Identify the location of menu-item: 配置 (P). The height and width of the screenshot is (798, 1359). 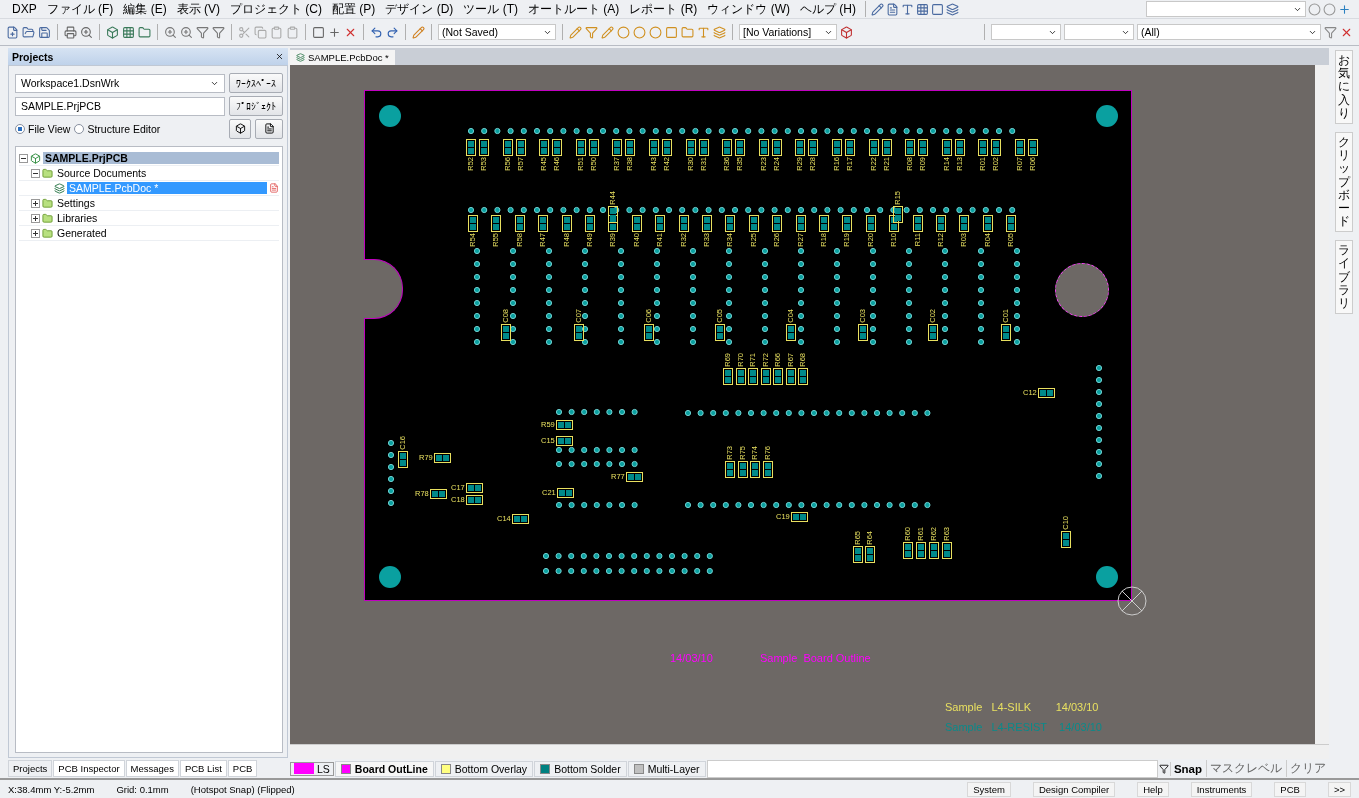
(354, 9).